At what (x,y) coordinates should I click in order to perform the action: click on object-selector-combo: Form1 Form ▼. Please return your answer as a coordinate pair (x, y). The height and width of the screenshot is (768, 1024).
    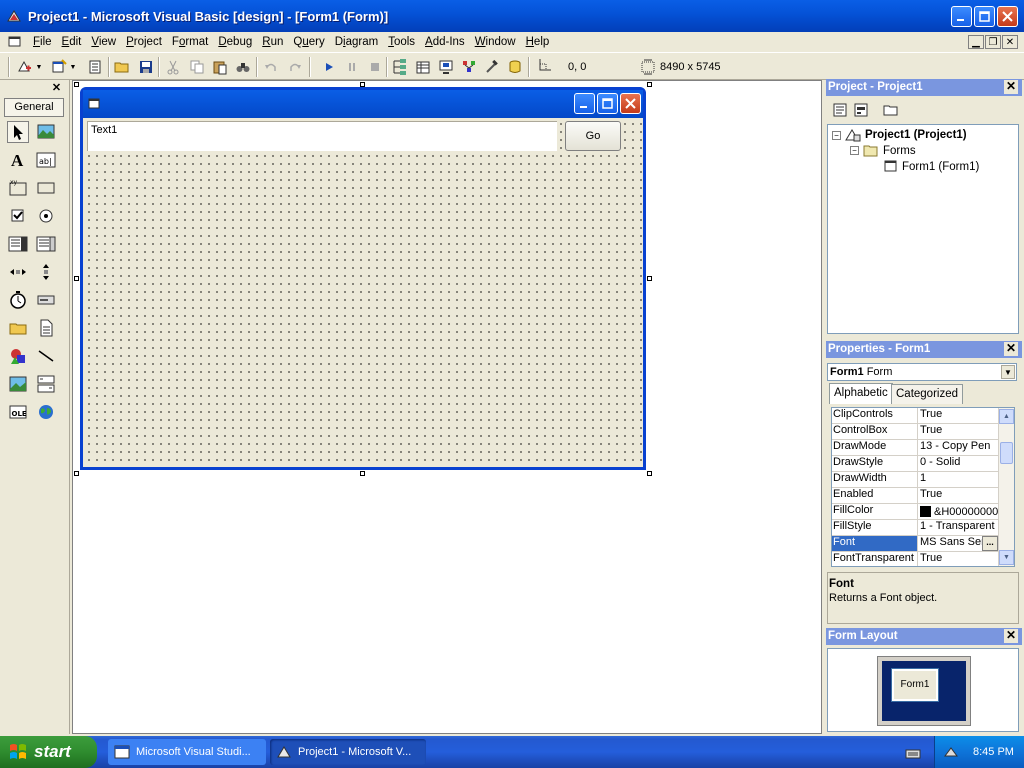
    Looking at the image, I should click on (922, 372).